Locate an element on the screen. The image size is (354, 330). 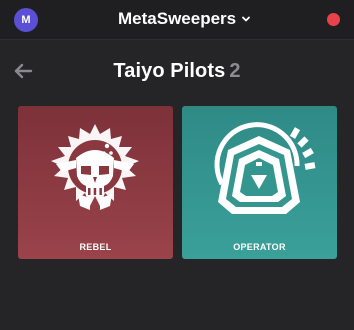
page-title-text: Taiyo Pilots is located at coordinates (169, 71).